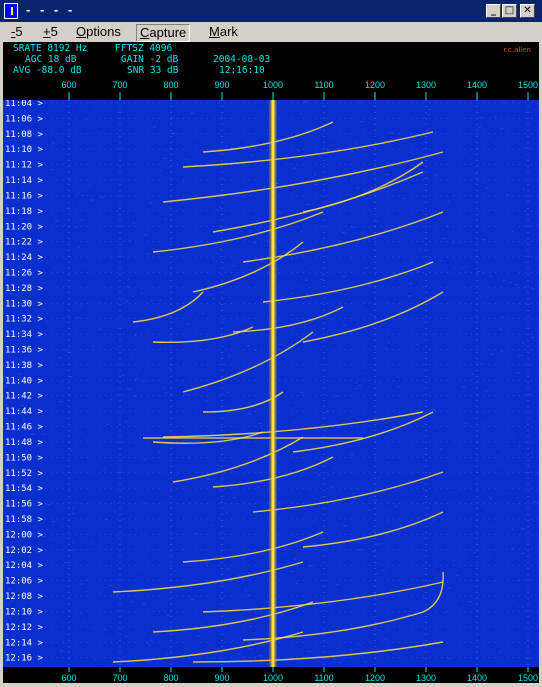  What do you see at coordinates (493, 11) in the screenshot?
I see `minimize-button: _` at bounding box center [493, 11].